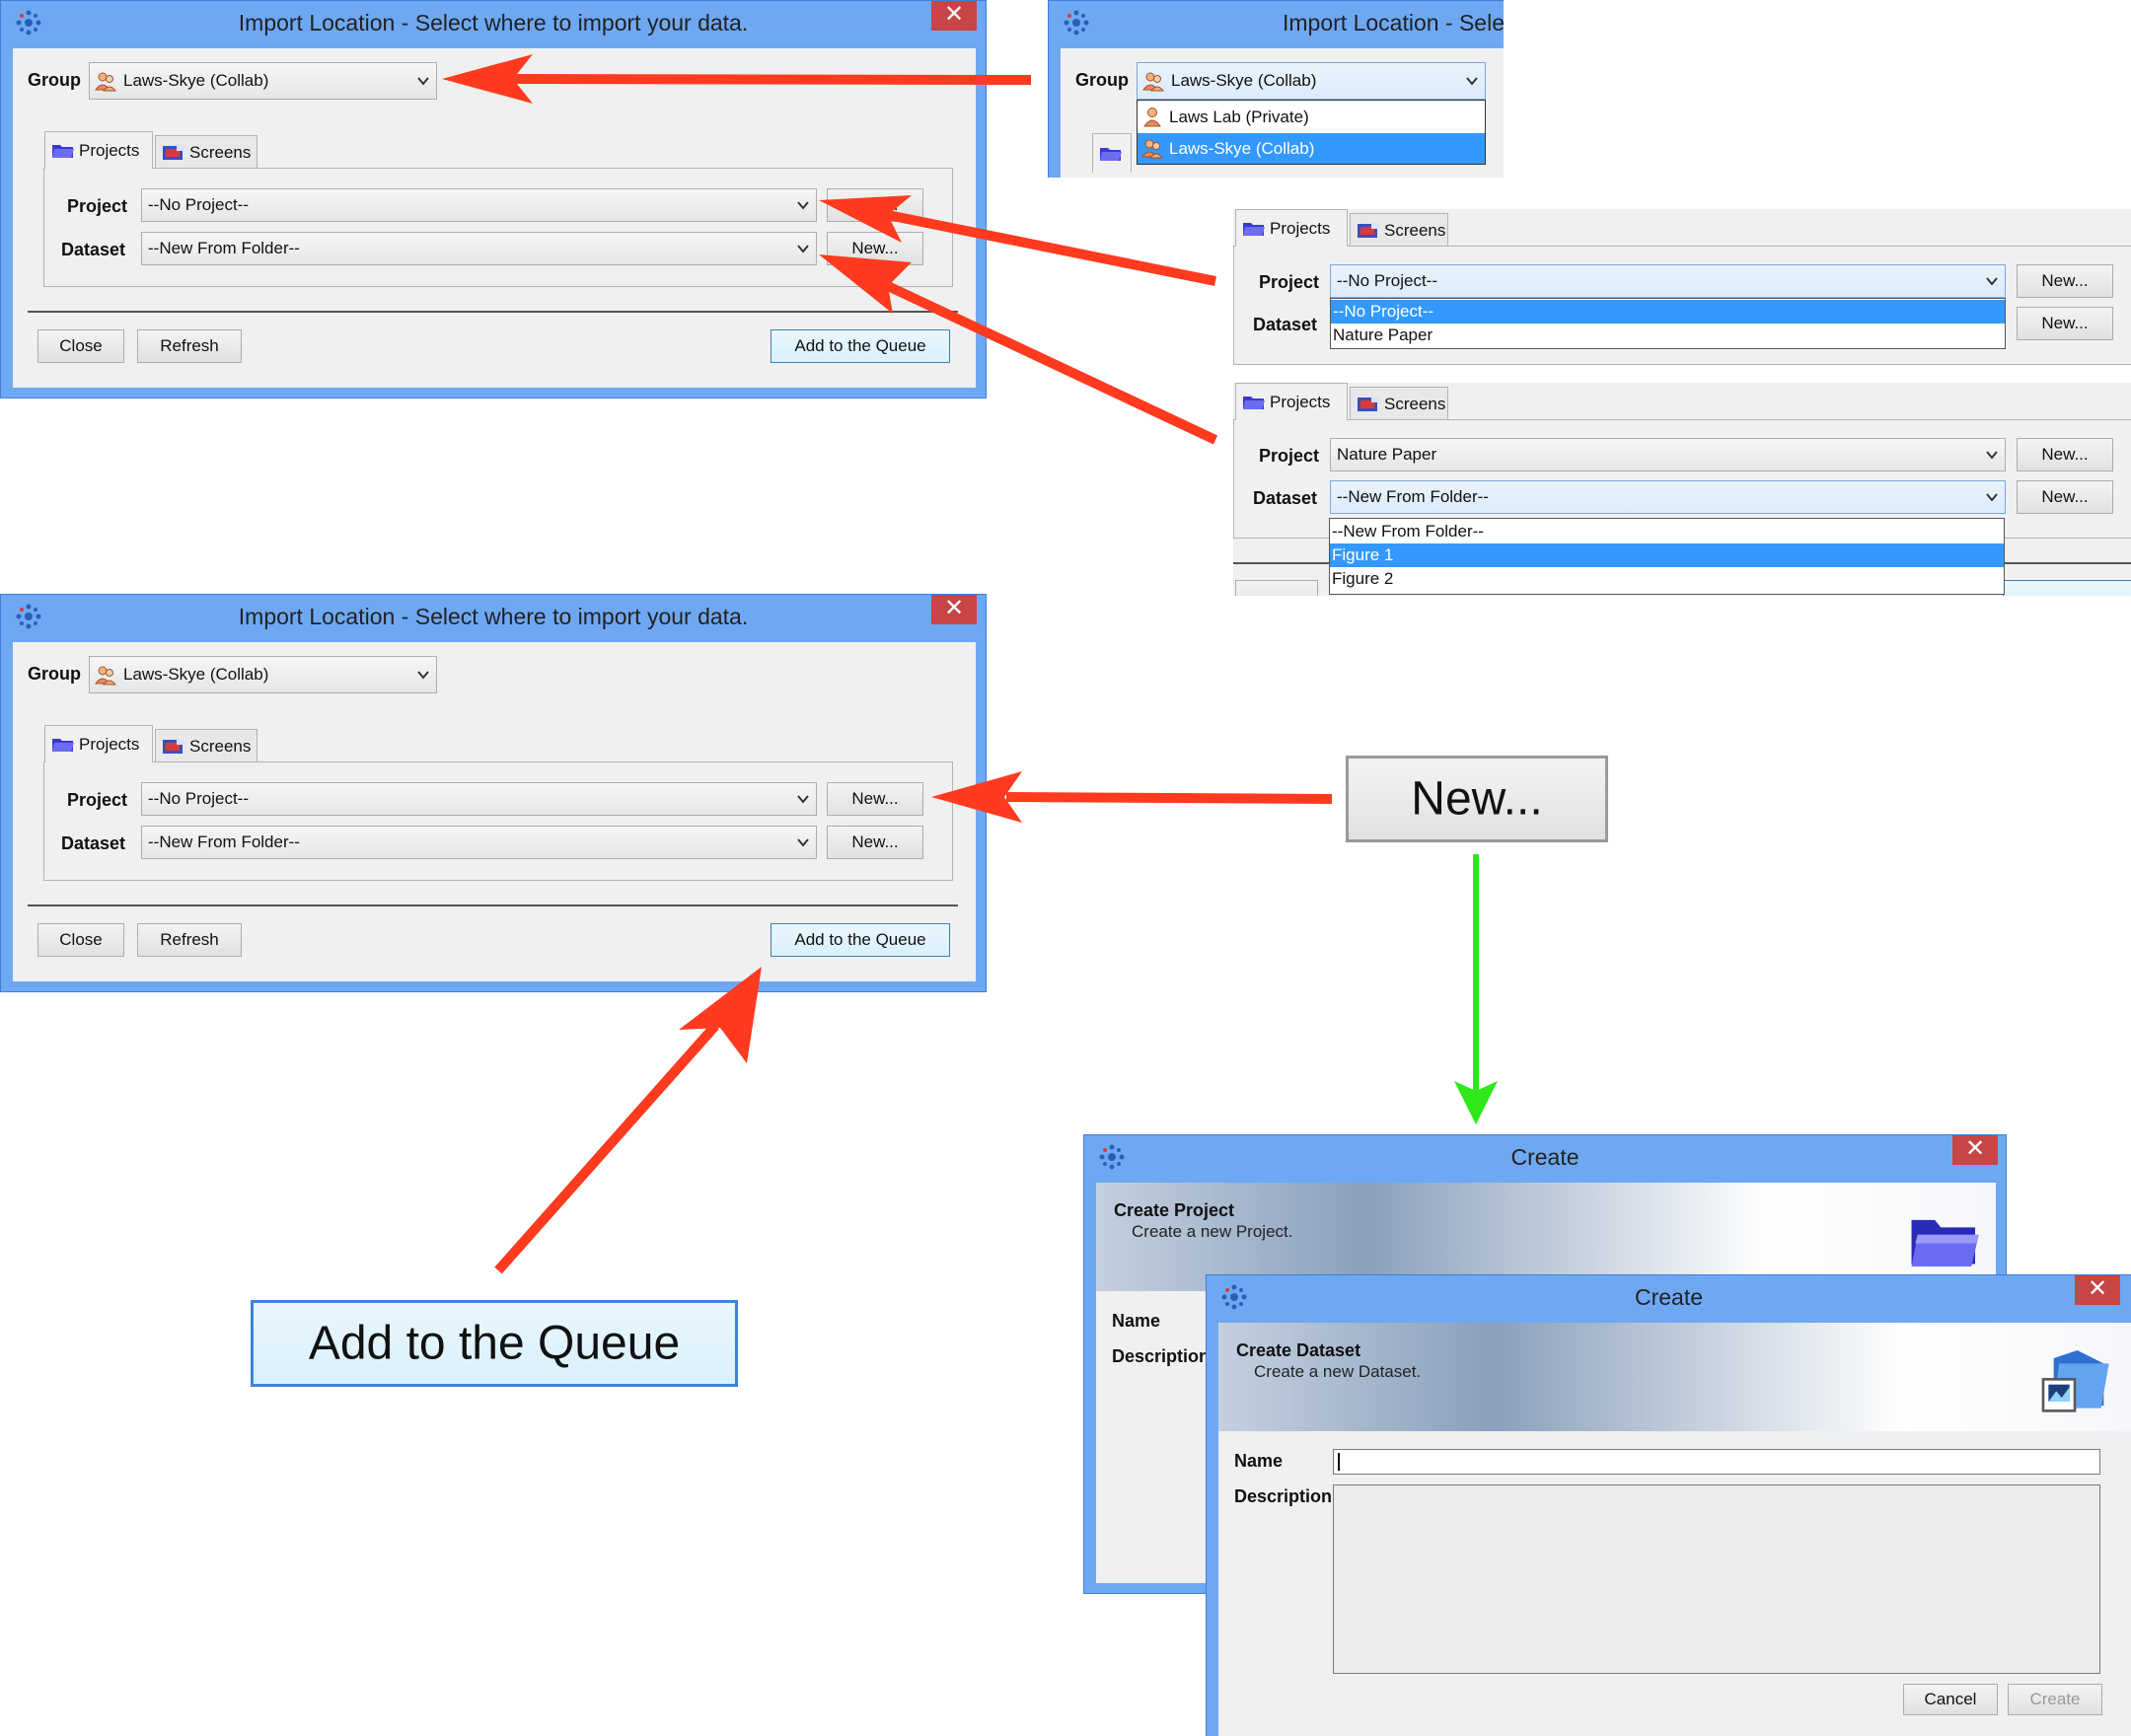  What do you see at coordinates (737, 79) in the screenshot?
I see `arrow-to-group-select` at bounding box center [737, 79].